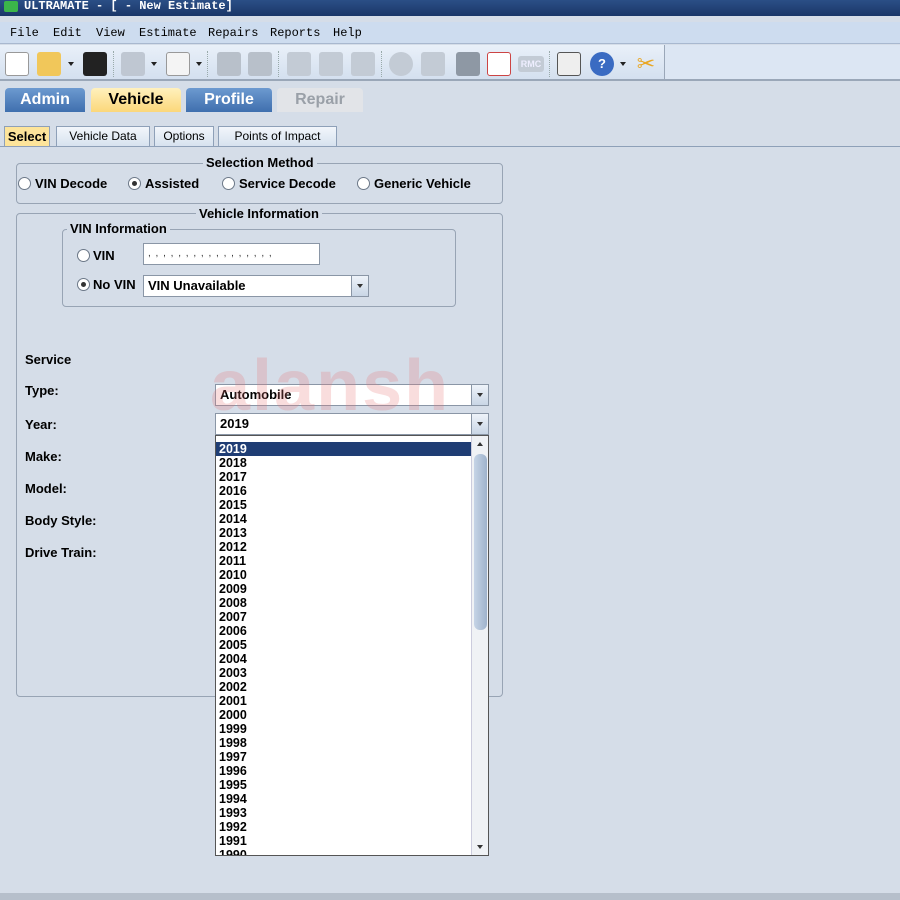 This screenshot has width=900, height=900. Describe the element at coordinates (343, 757) in the screenshot. I see `year-option: 1997` at that location.